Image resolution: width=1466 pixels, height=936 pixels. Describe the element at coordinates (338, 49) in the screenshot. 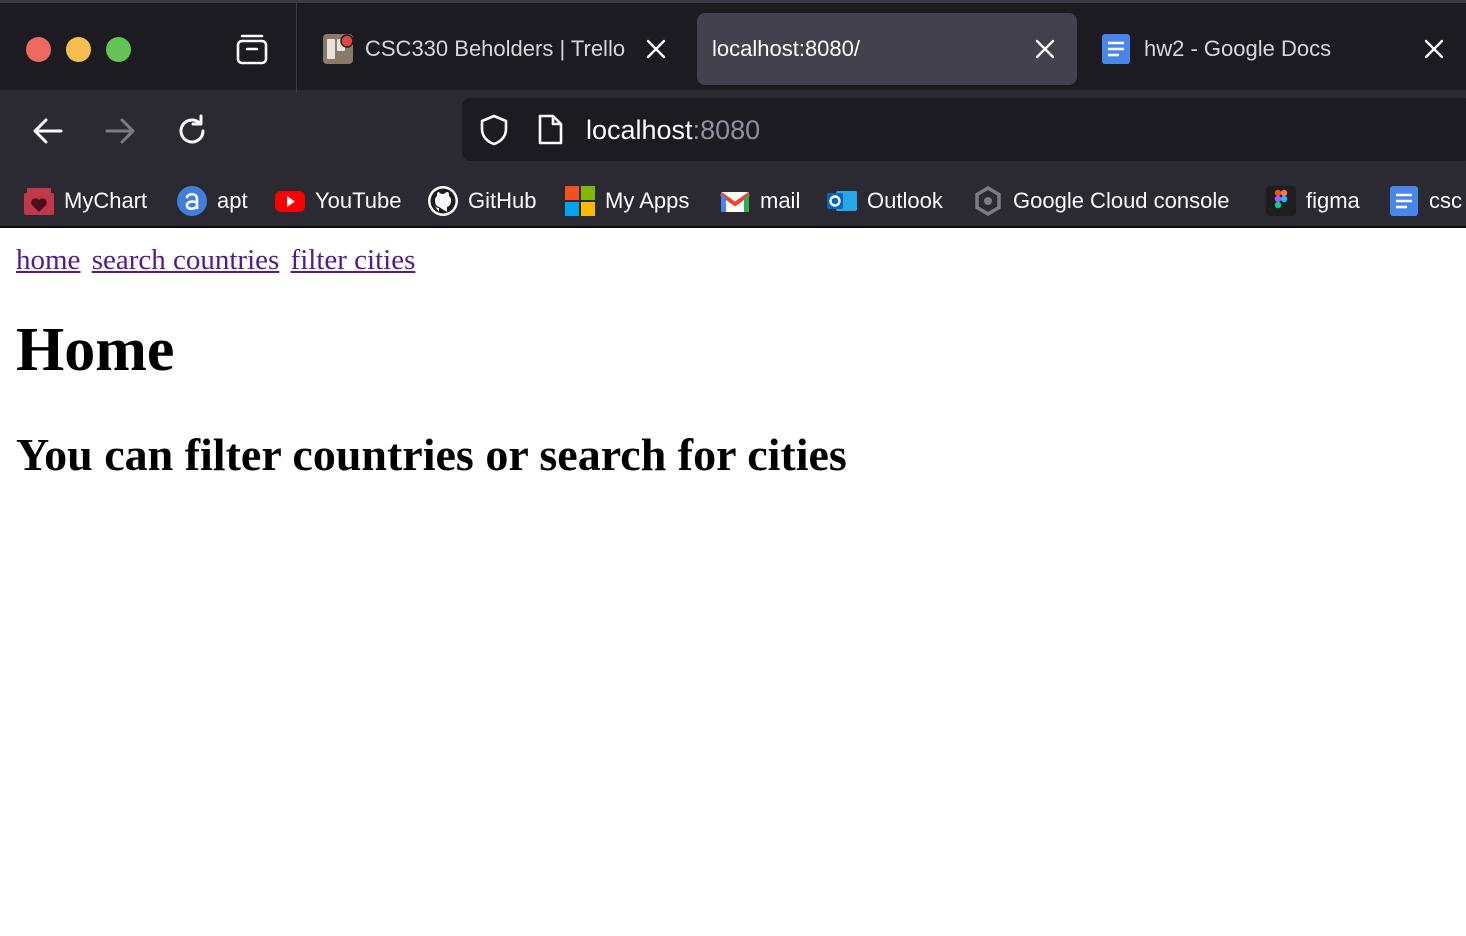

I see `trello-board-icon` at that location.